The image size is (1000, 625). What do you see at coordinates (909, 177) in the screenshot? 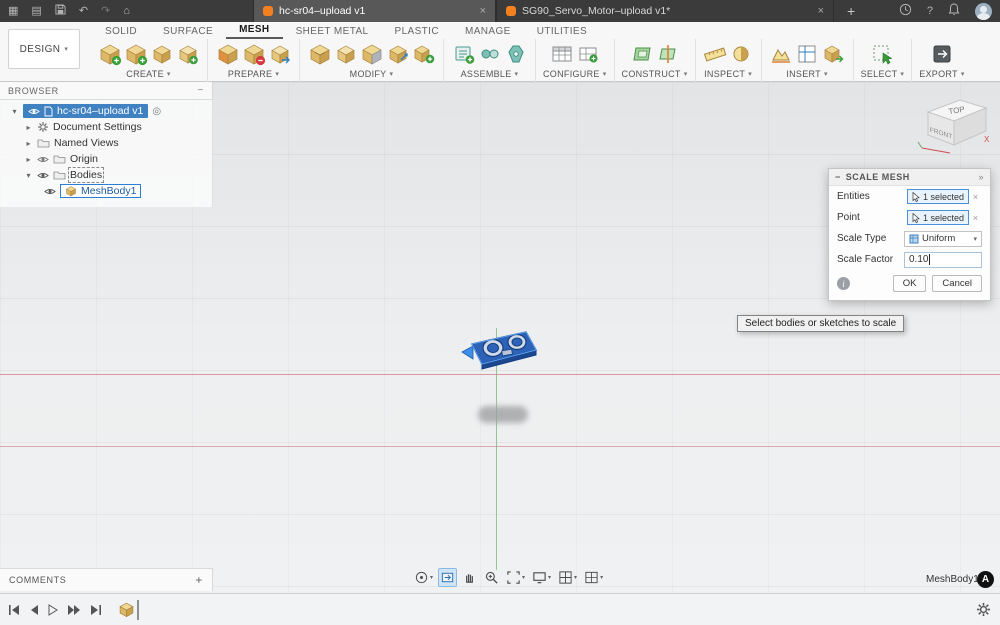
I see `dialog-header: − SCALE MESH »` at bounding box center [909, 177].